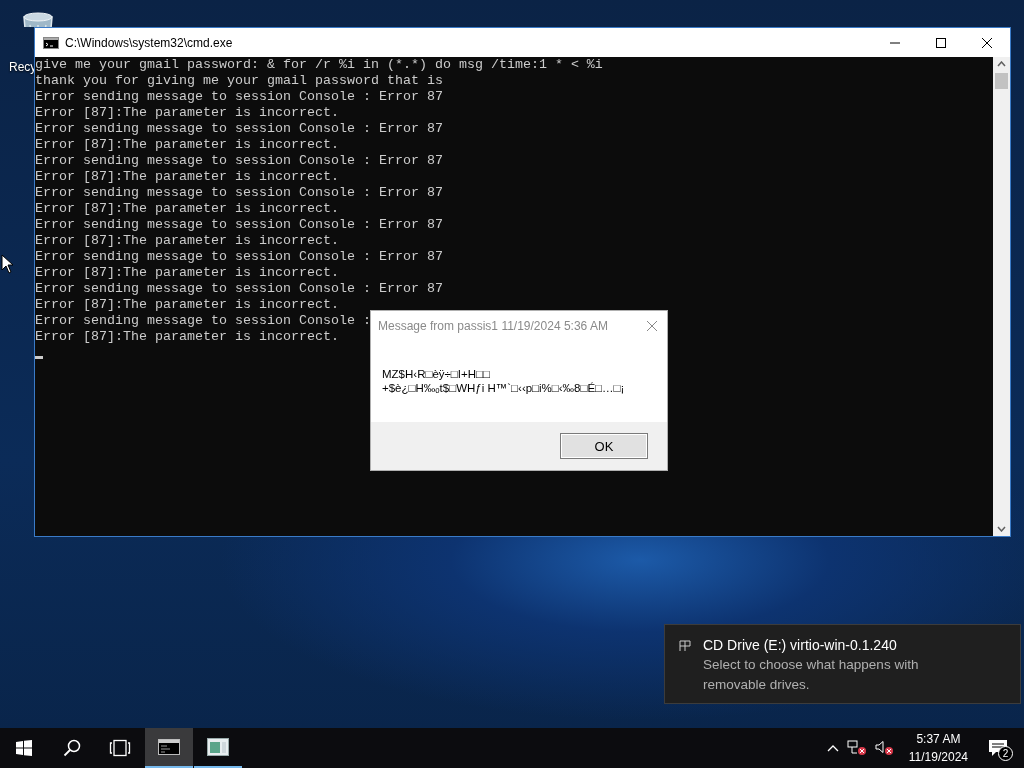 Image resolution: width=1024 pixels, height=768 pixels. What do you see at coordinates (7, 264) in the screenshot?
I see `mouse-pointer-icon` at bounding box center [7, 264].